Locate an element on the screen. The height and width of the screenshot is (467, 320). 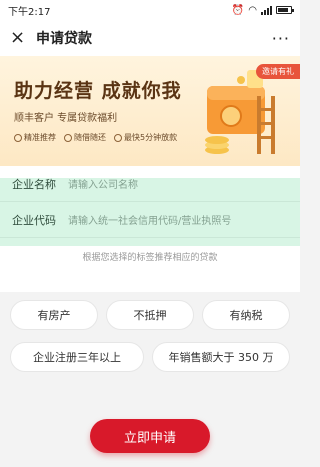
tag-no-collateral: 不抵押 is located at coordinates (150, 315).